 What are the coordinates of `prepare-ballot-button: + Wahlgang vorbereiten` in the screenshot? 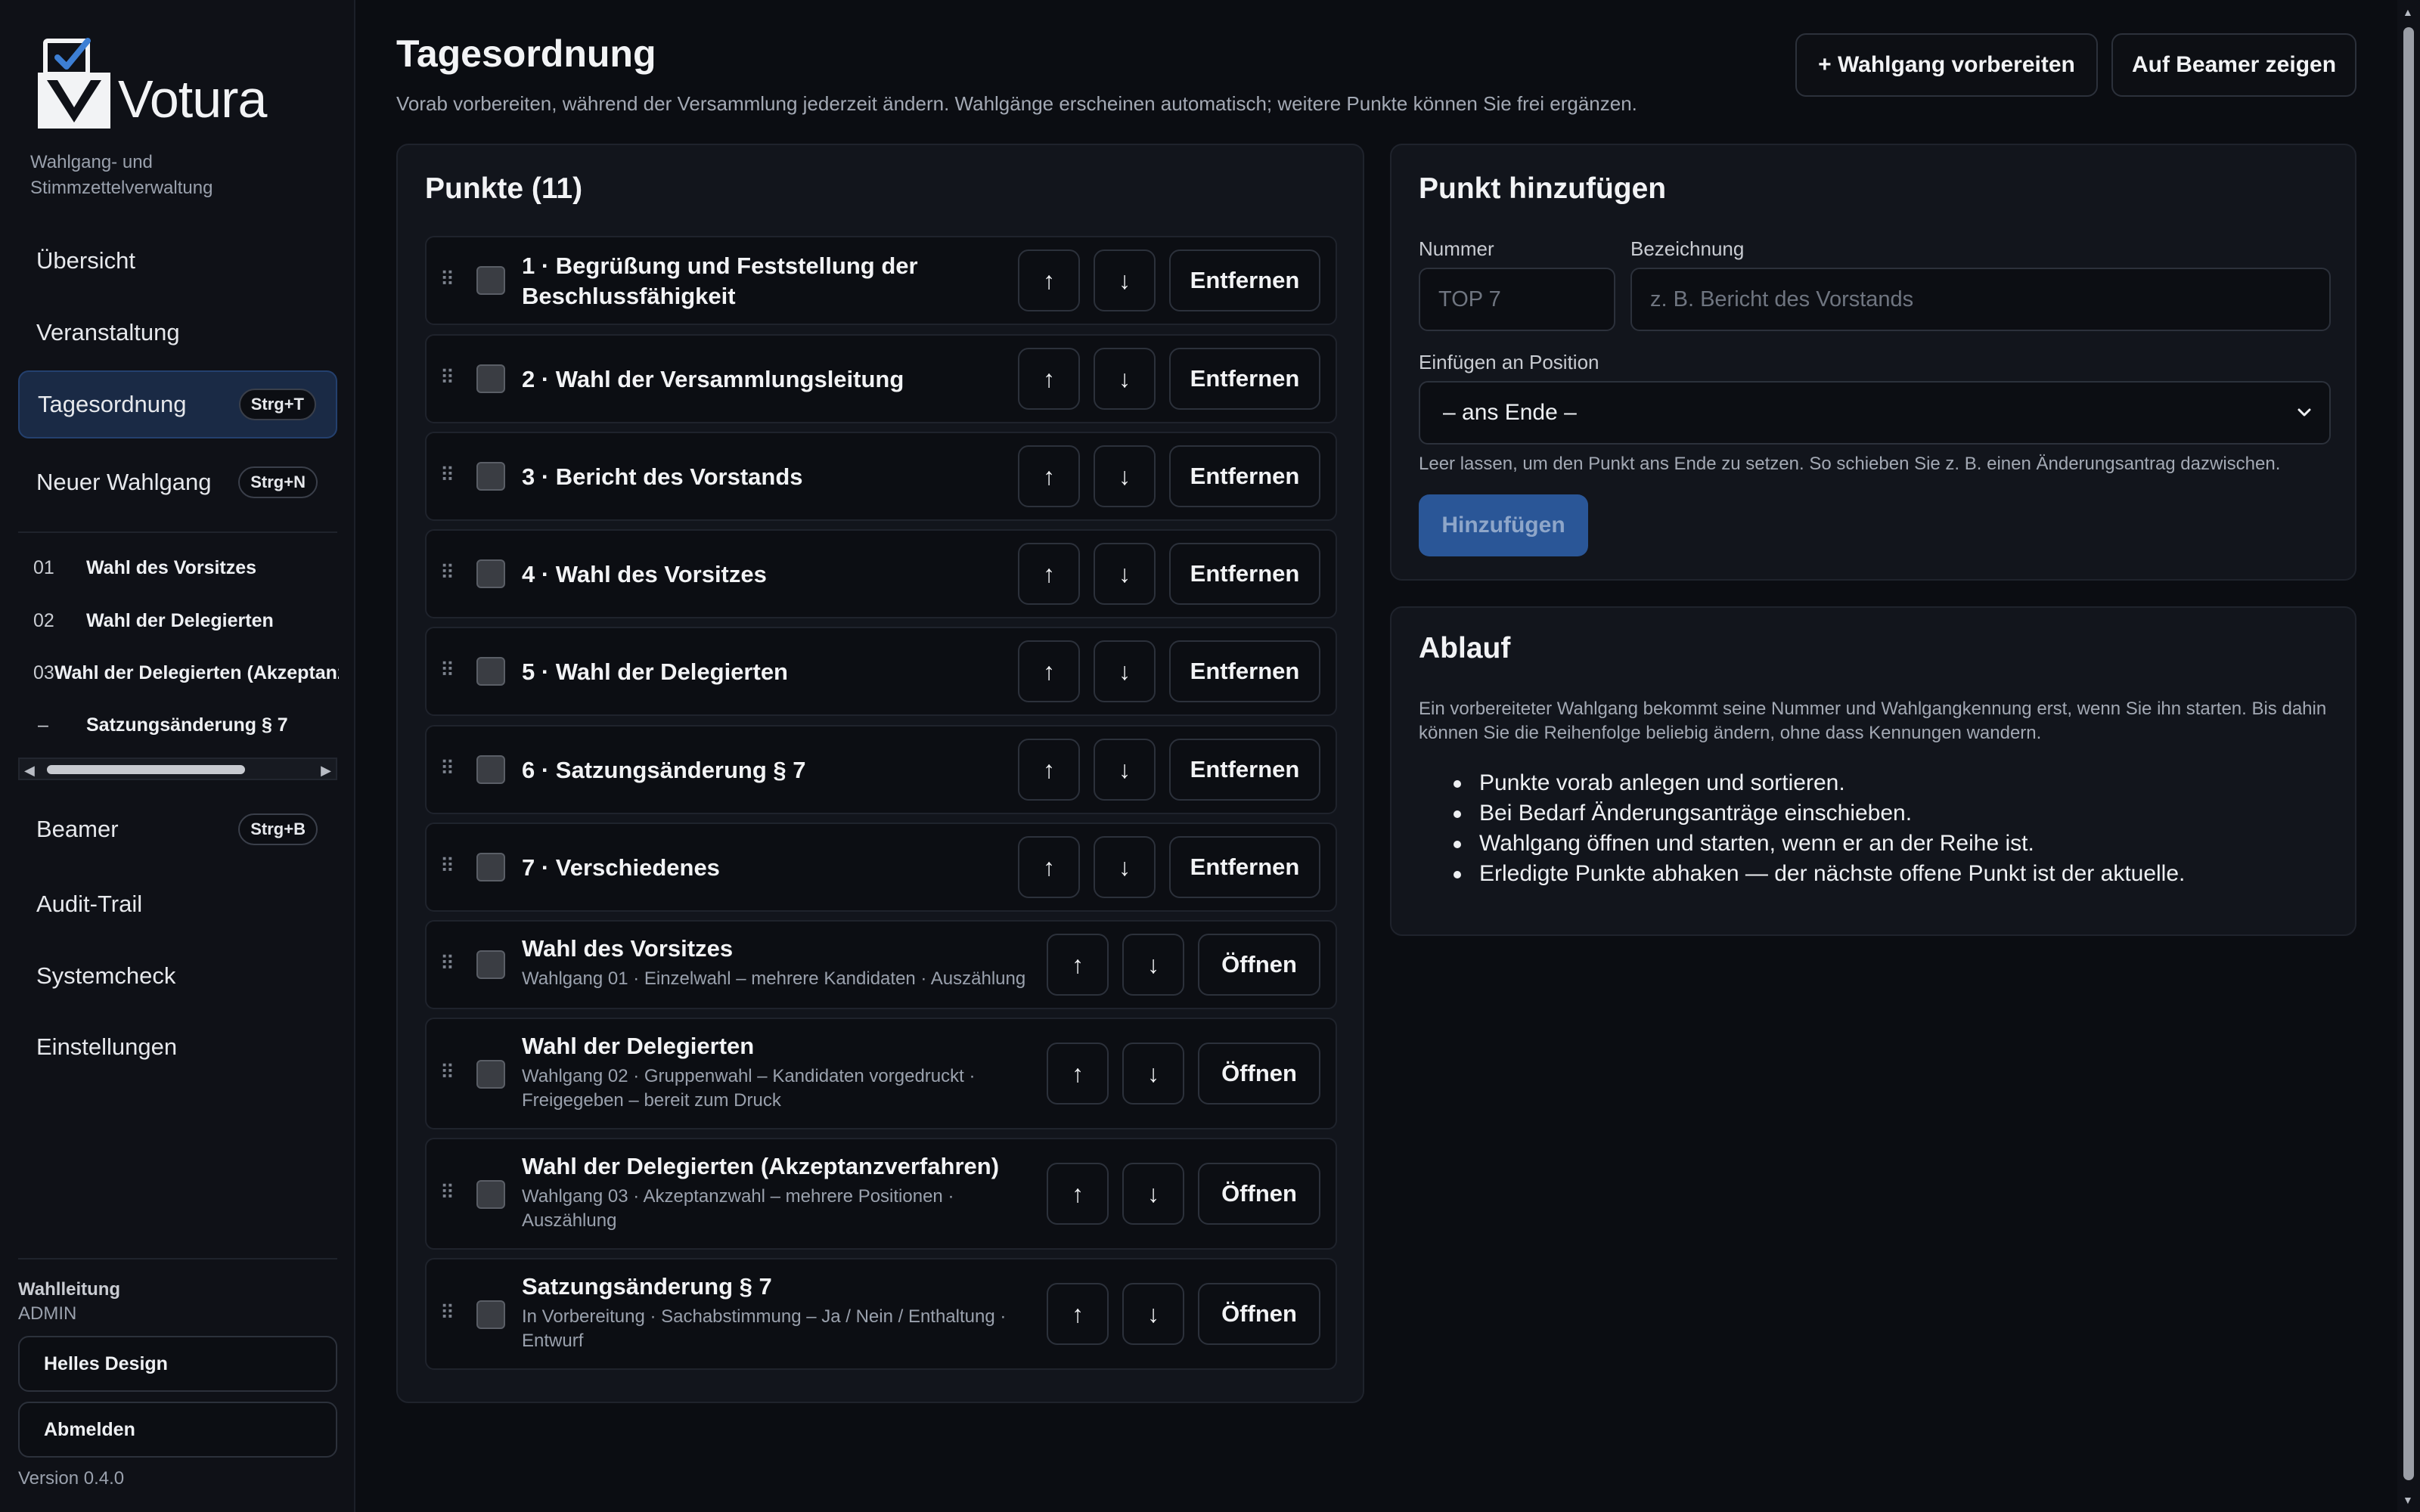 It's located at (1946, 65).